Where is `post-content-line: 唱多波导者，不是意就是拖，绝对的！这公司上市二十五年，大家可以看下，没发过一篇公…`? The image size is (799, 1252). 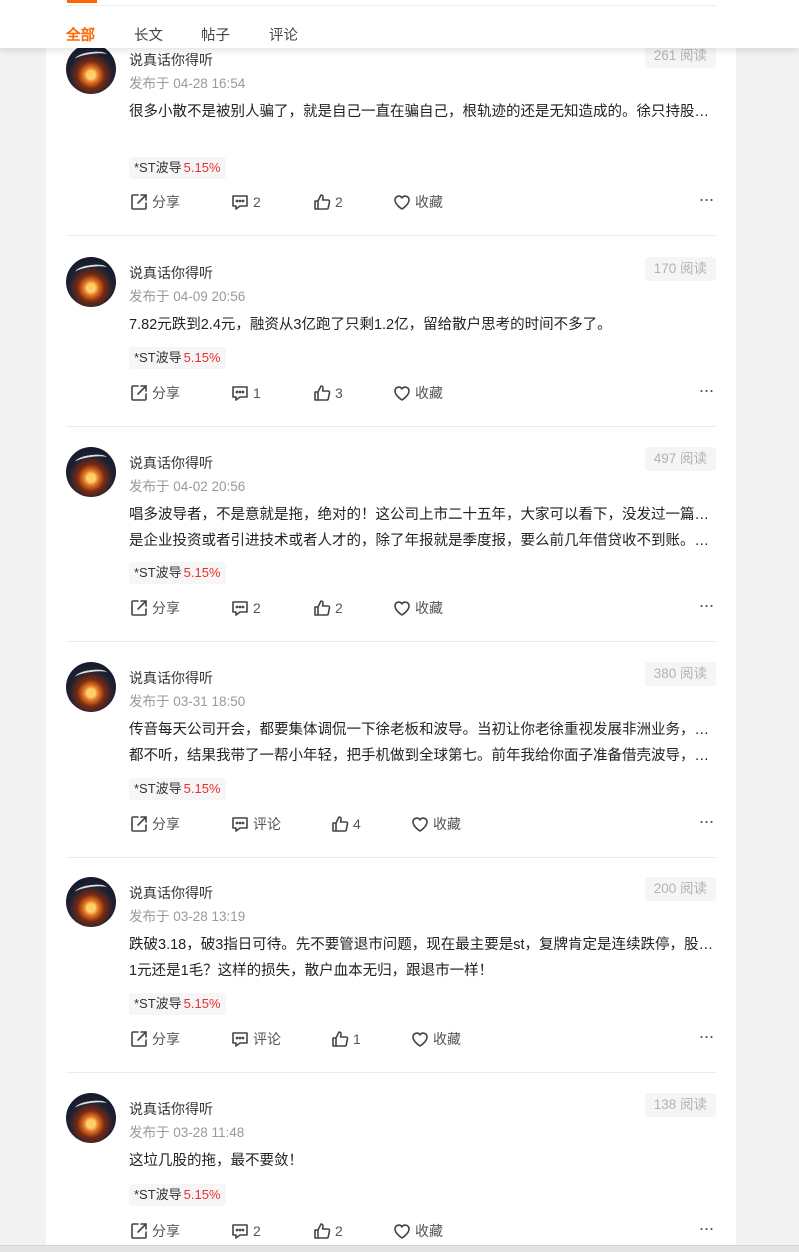
post-content-line: 唱多波导者，不是意就是拖，绝对的！这公司上市二十五年，大家可以看下，没发过一篇公… is located at coordinates (422, 515).